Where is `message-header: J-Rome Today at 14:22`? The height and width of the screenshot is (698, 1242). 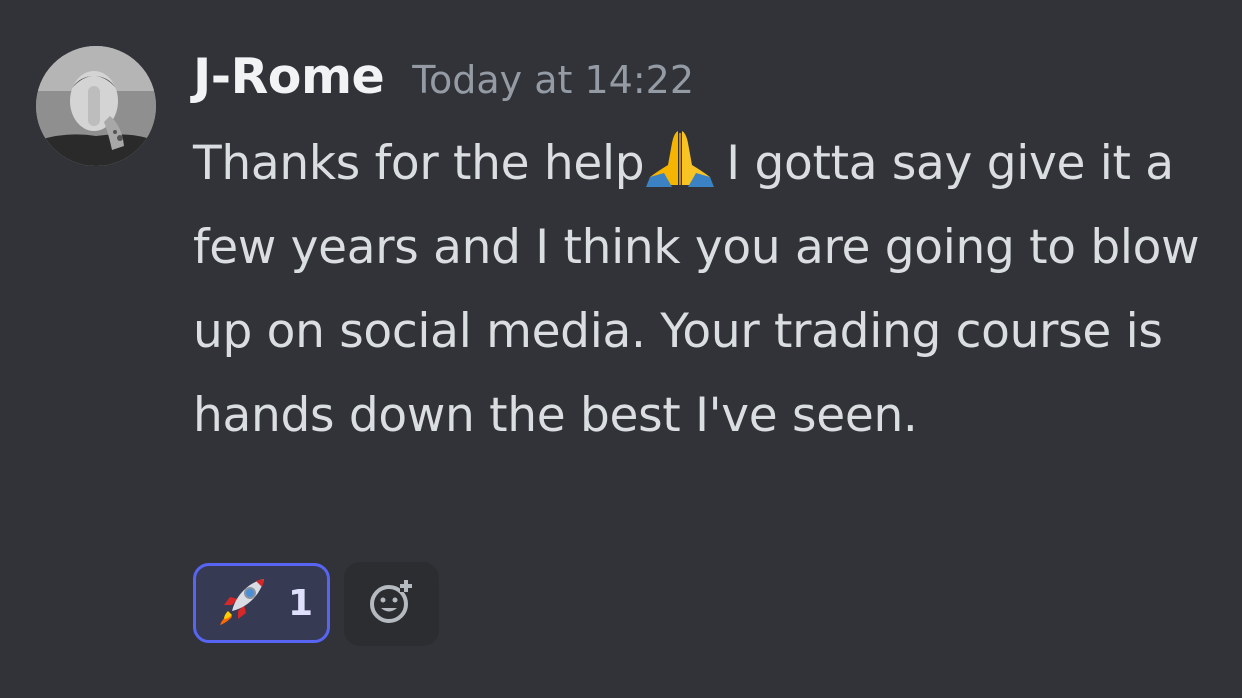 message-header: J-Rome Today at 14:22 is located at coordinates (708, 80).